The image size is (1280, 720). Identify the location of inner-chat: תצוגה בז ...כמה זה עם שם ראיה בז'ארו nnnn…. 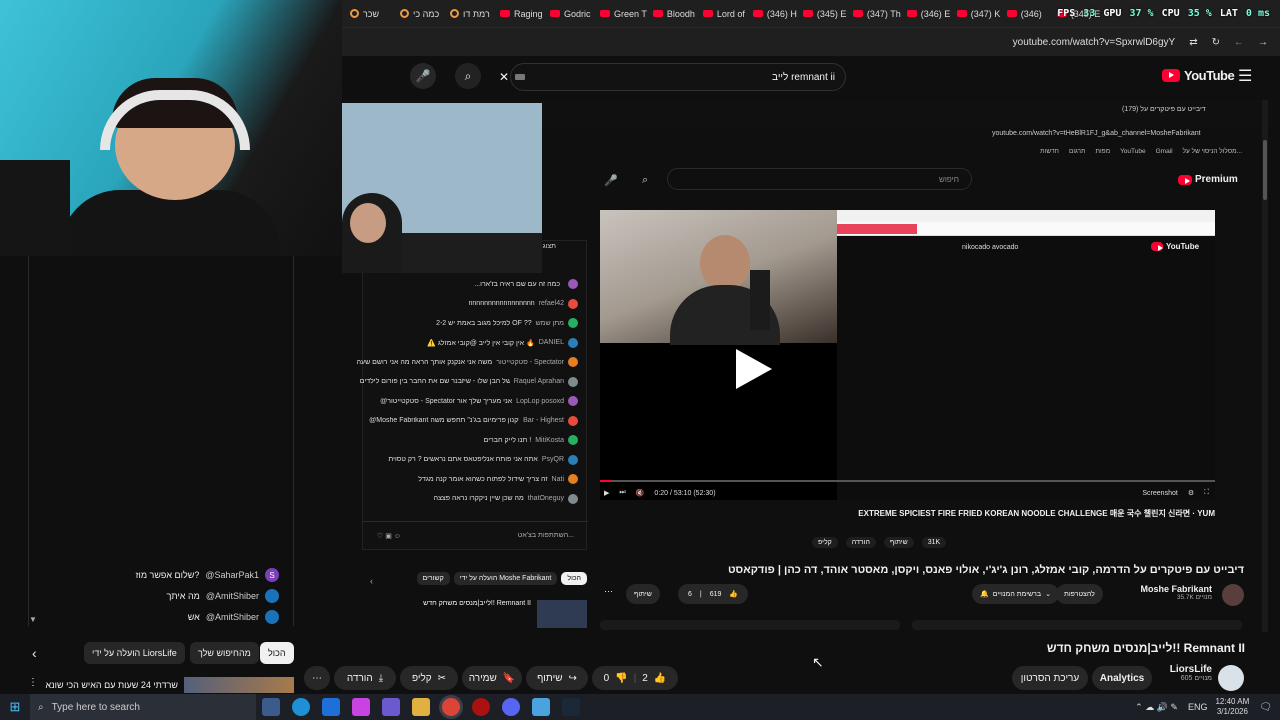
(472, 395).